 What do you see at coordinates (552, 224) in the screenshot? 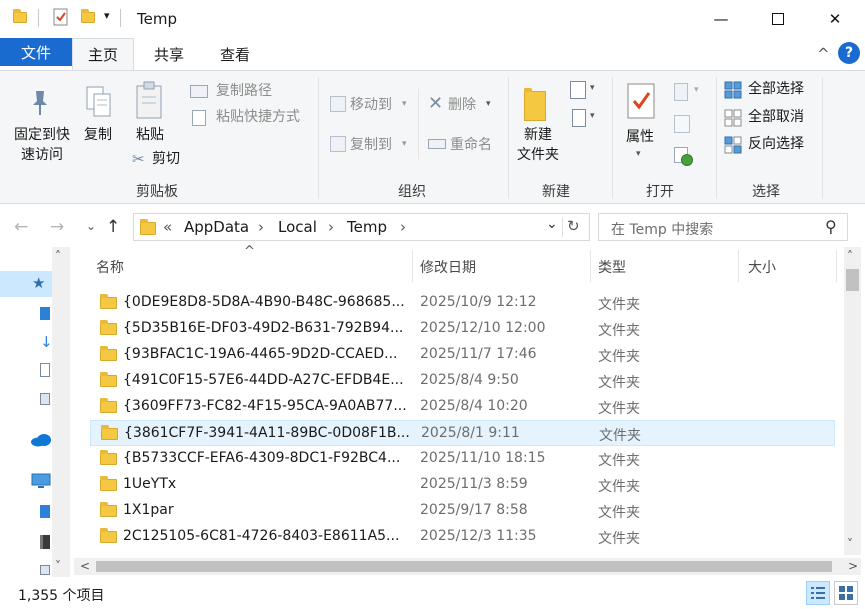
I see `address-dropdown-icon: ⌄` at bounding box center [552, 224].